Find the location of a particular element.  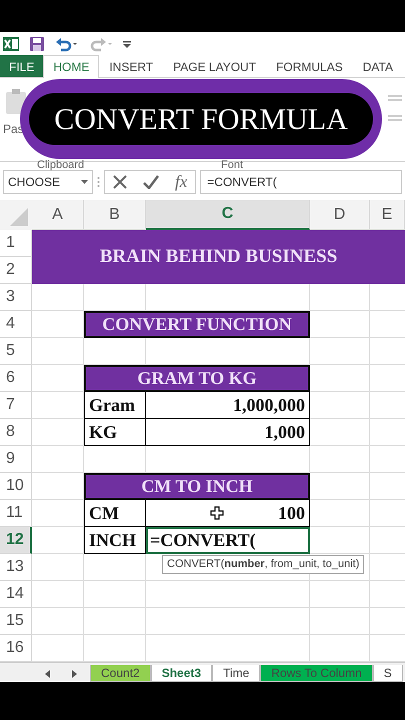

name-box: CHOOSE is located at coordinates (48, 182).